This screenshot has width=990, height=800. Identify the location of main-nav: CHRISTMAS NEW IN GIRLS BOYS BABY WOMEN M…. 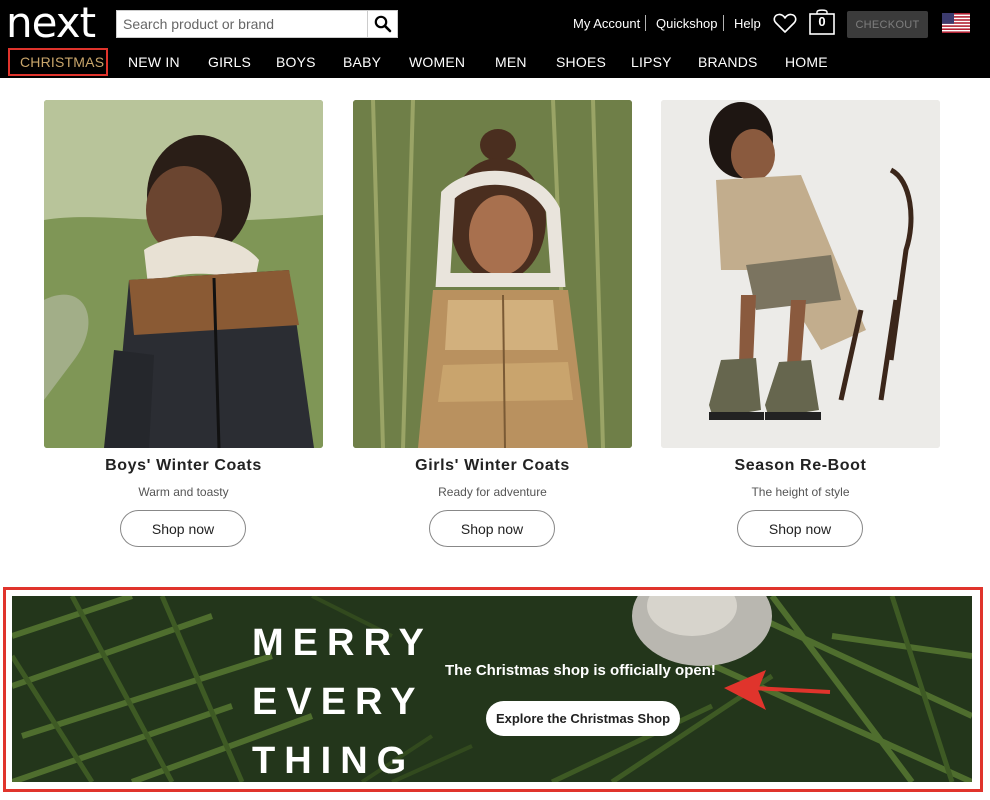
(495, 62).